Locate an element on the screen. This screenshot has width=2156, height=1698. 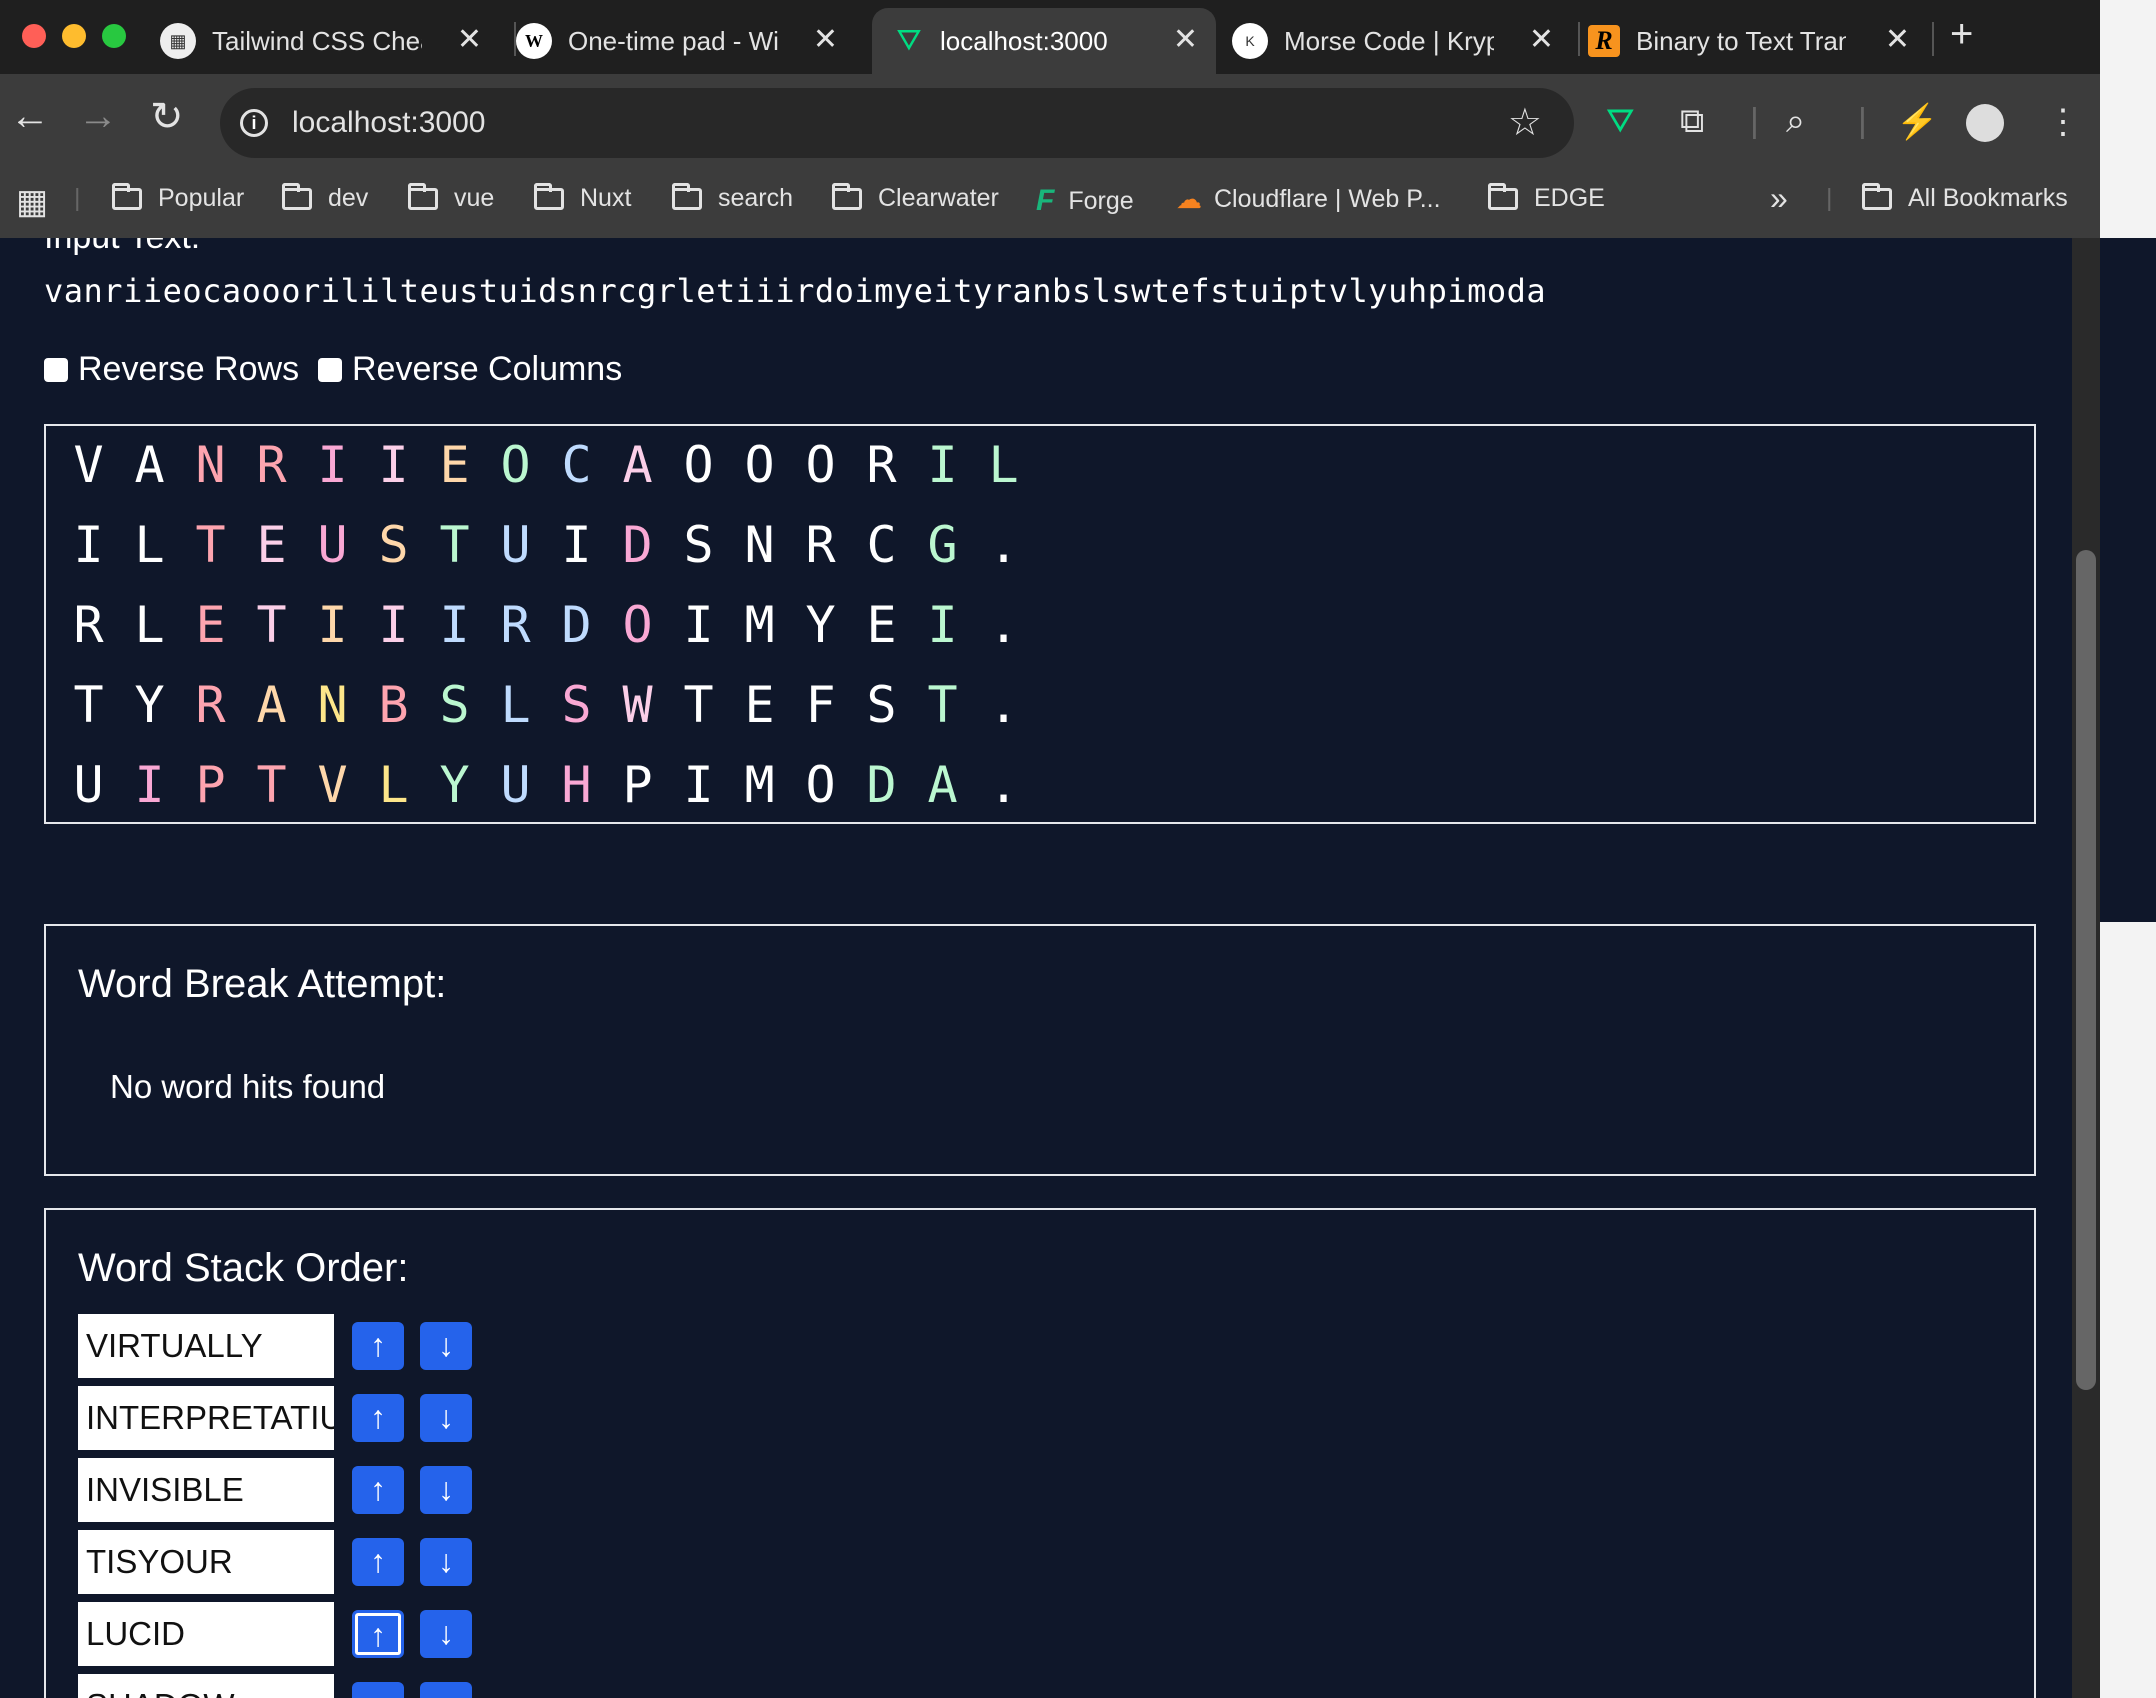
back-icon: ← is located at coordinates (30, 116).